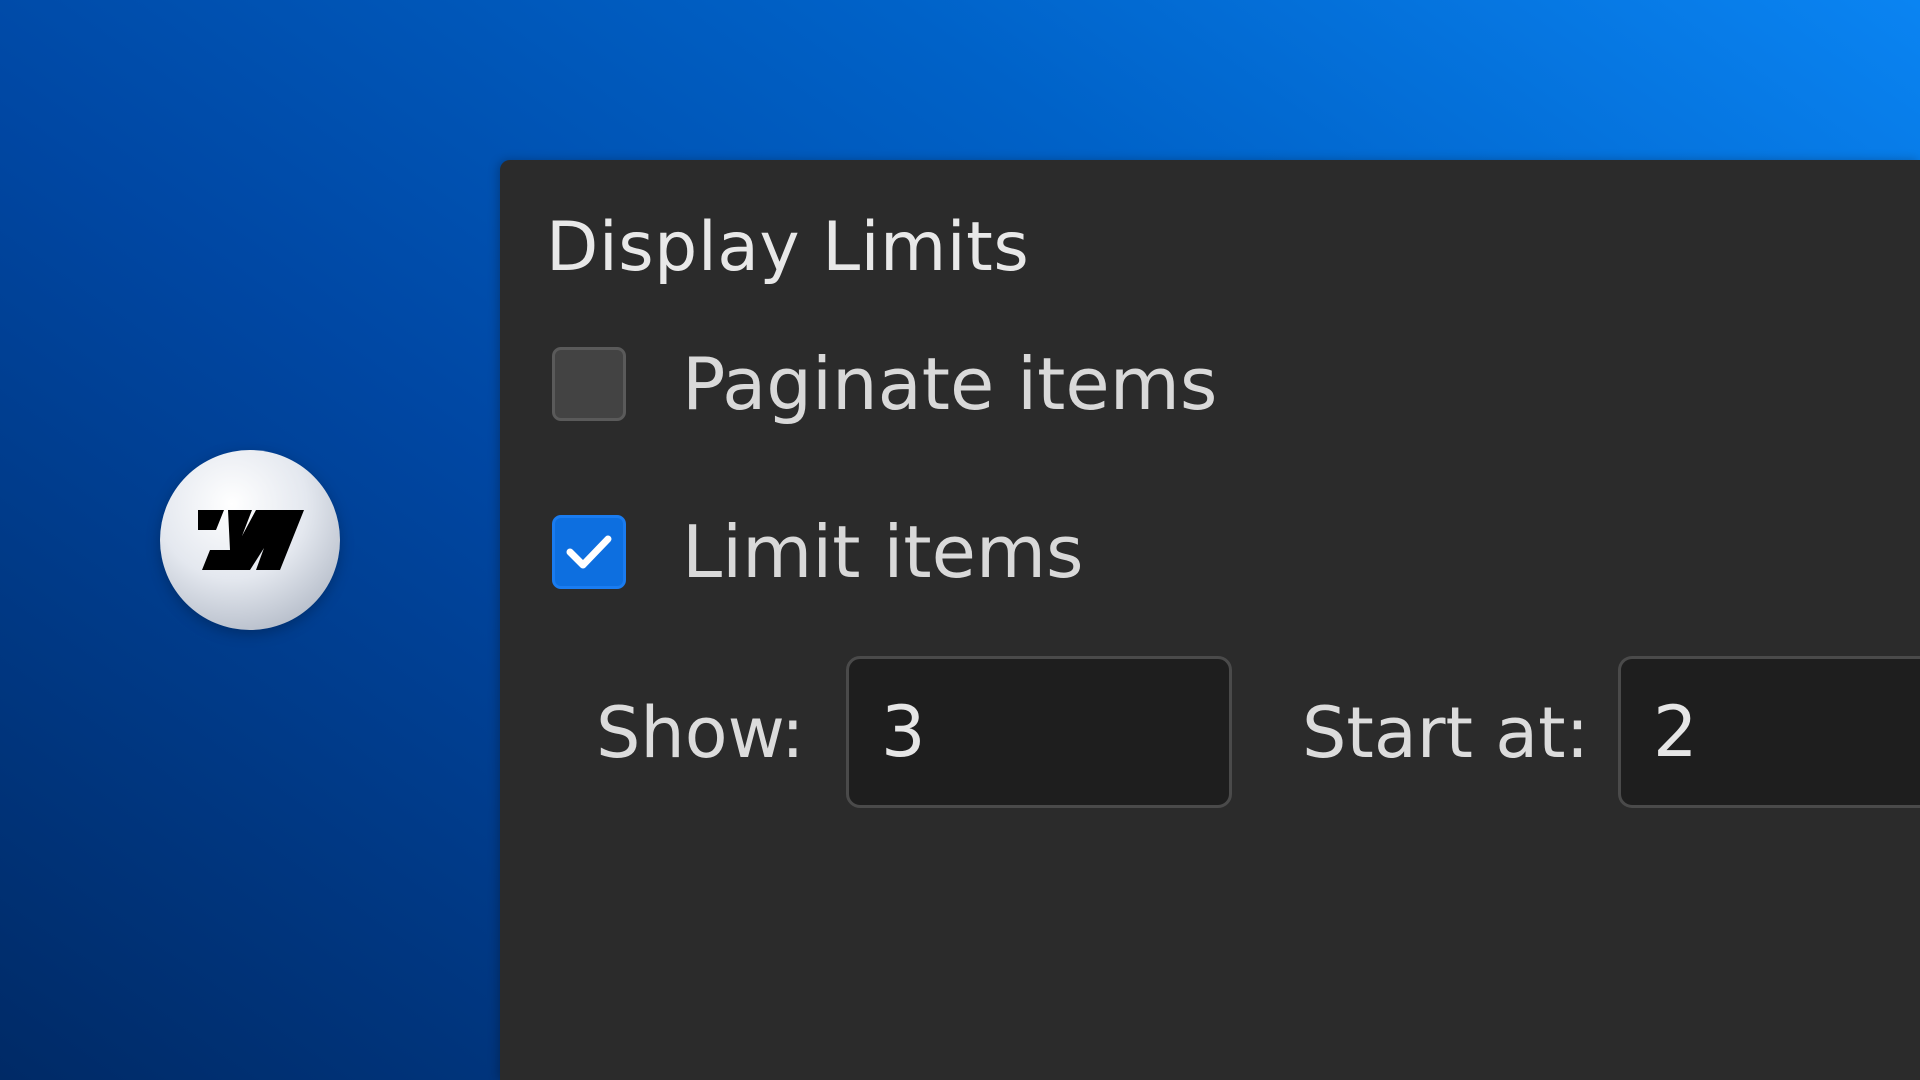 This screenshot has height=1080, width=1920. Describe the element at coordinates (950, 384) in the screenshot. I see `paginate-items-label: Paginate items` at that location.